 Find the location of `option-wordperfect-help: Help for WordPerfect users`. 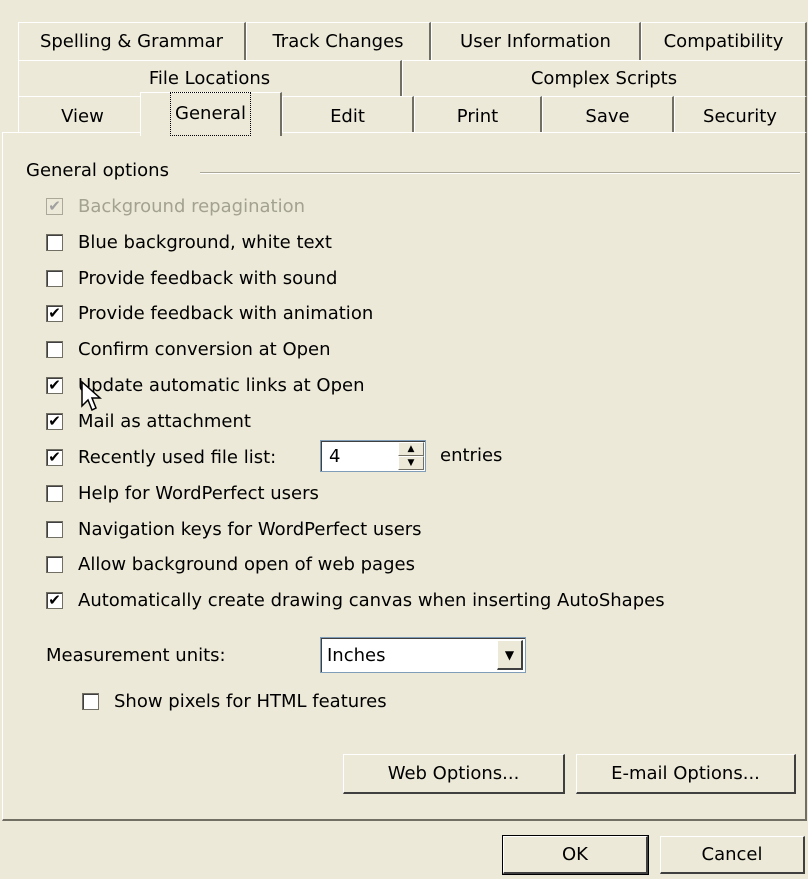

option-wordperfect-help: Help for WordPerfect users is located at coordinates (182, 493).